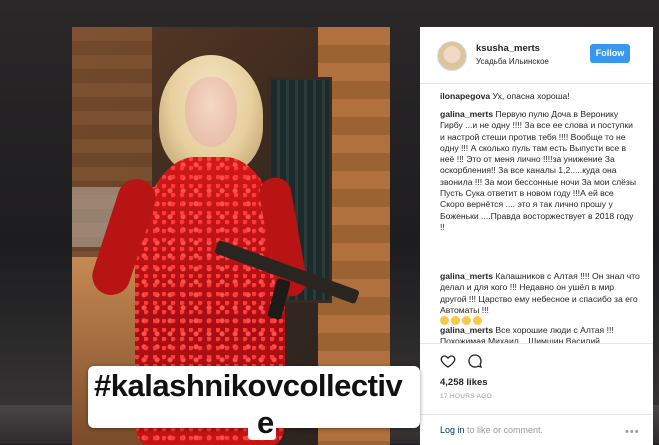 The width and height of the screenshot is (659, 445). I want to click on post-location: Усадьба Ильинское, so click(512, 61).